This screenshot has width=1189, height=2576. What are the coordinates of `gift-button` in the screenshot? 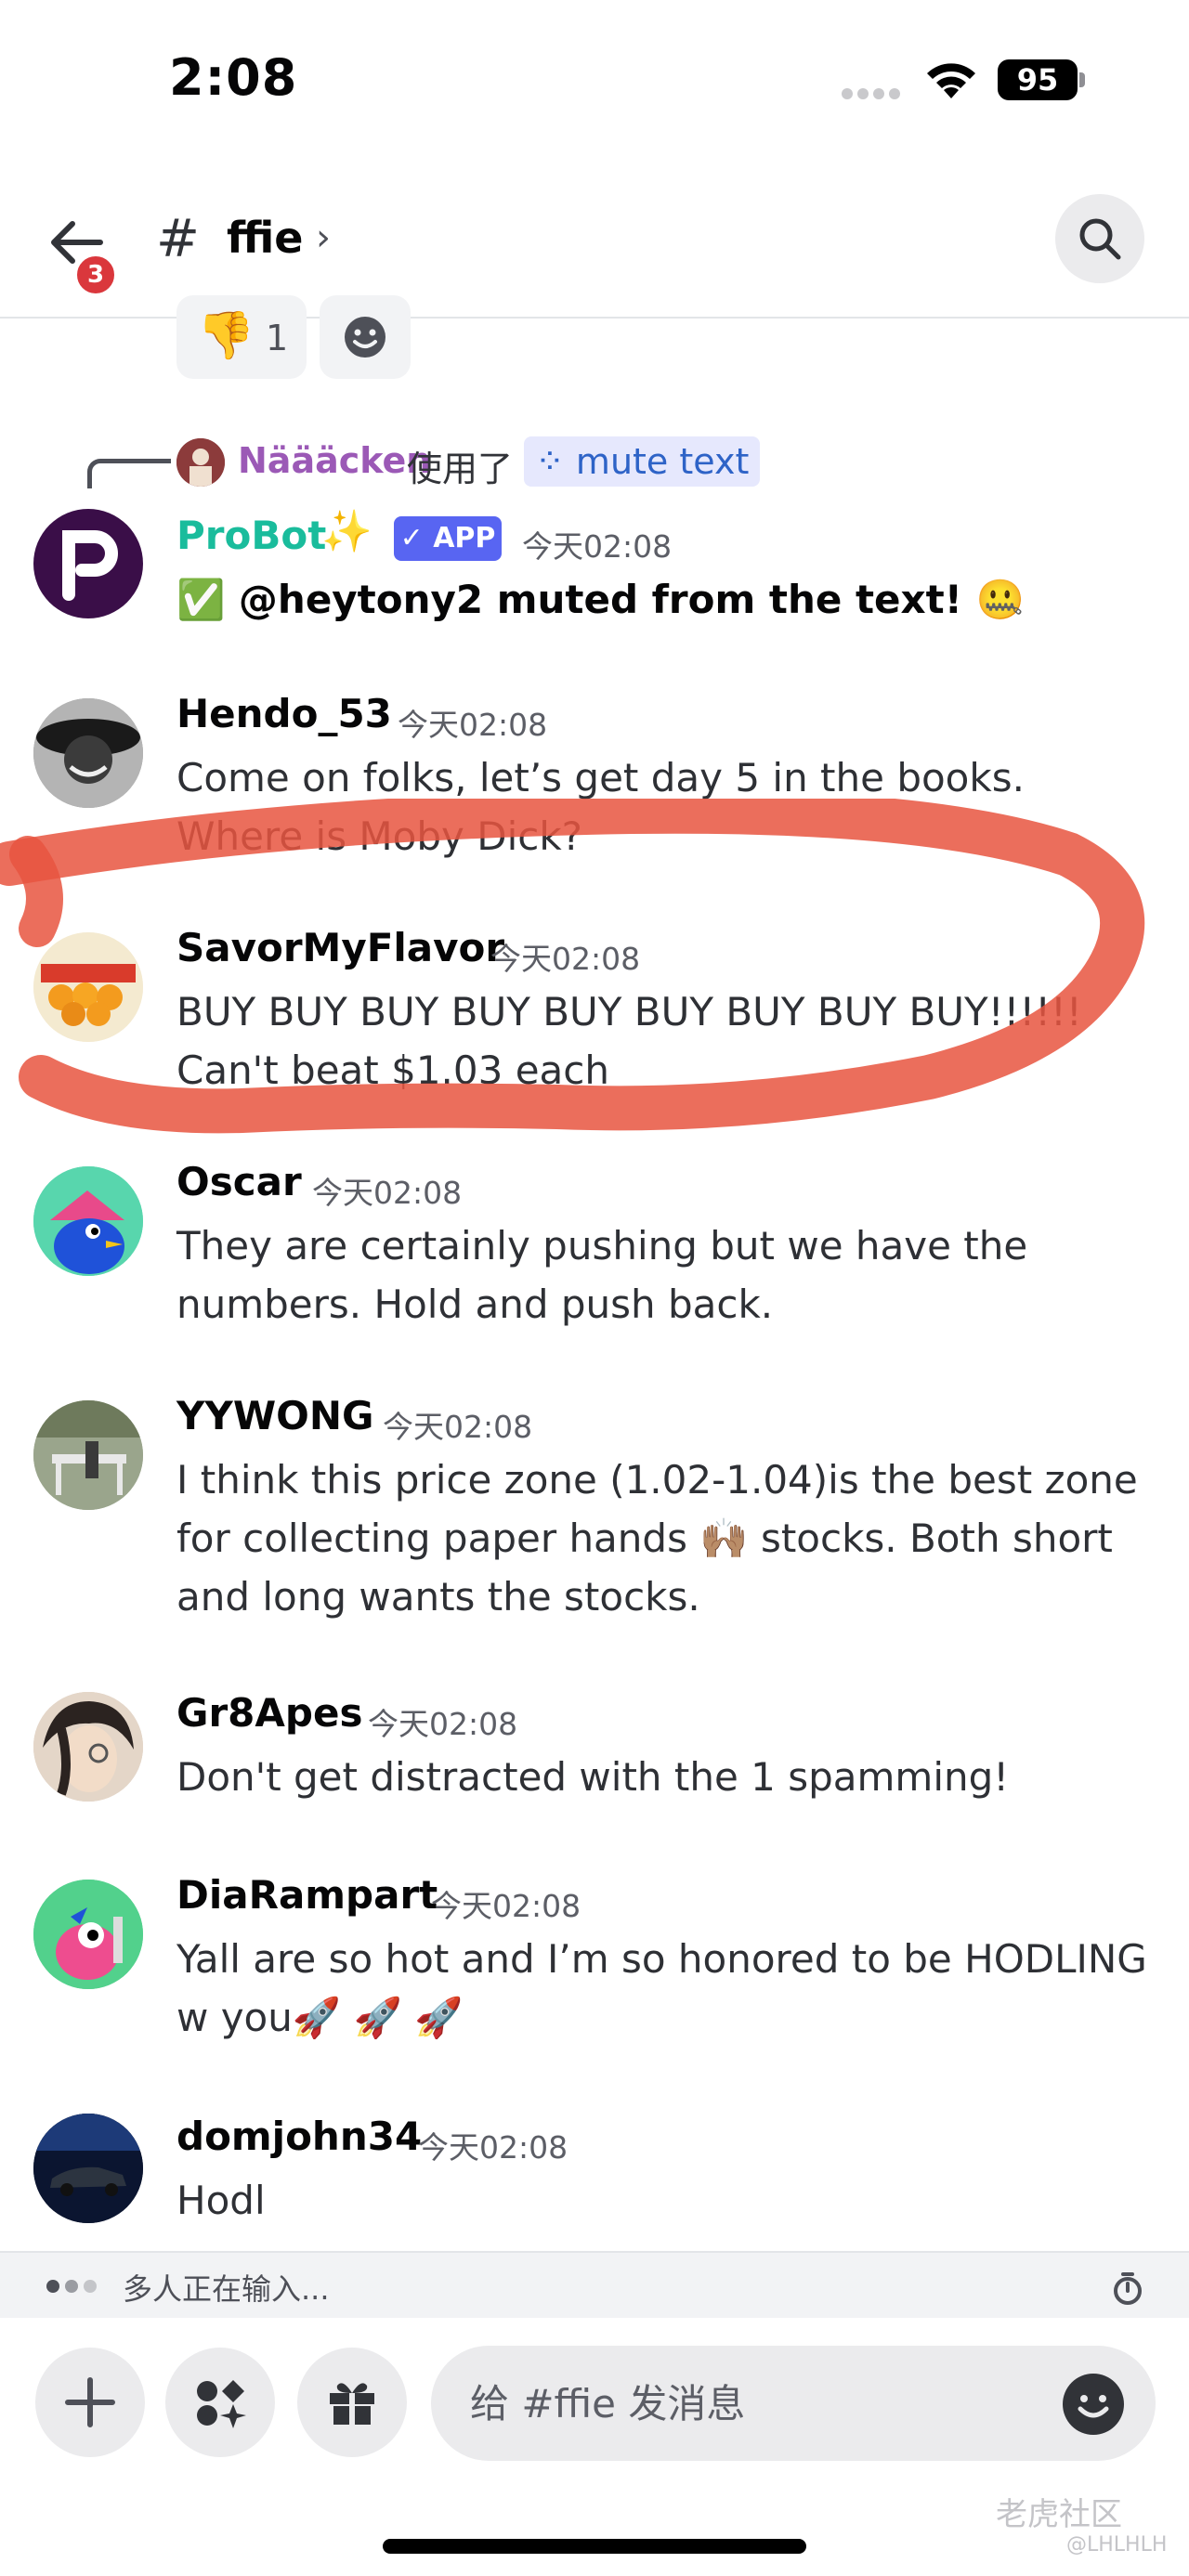 It's located at (352, 2403).